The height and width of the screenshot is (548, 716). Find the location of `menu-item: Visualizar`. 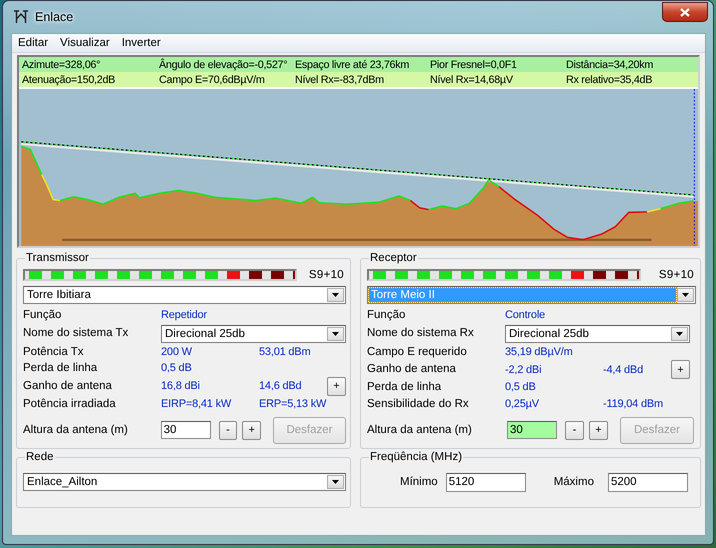

menu-item: Visualizar is located at coordinates (85, 43).